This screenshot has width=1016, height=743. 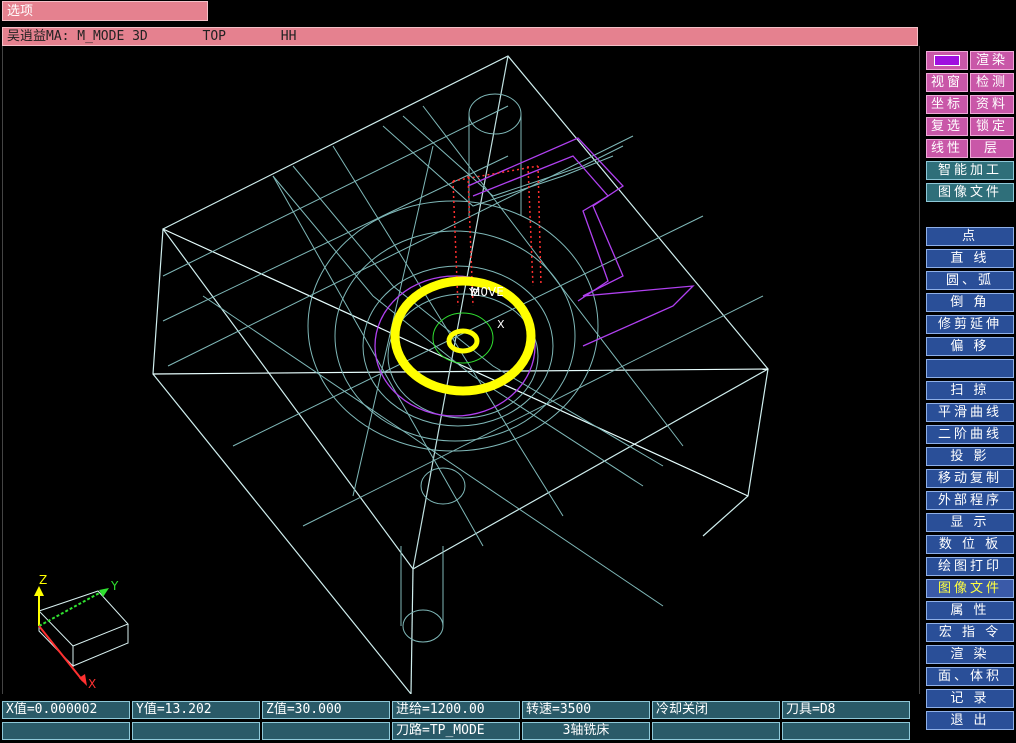 I want to click on triad-z: Z, so click(x=43, y=580).